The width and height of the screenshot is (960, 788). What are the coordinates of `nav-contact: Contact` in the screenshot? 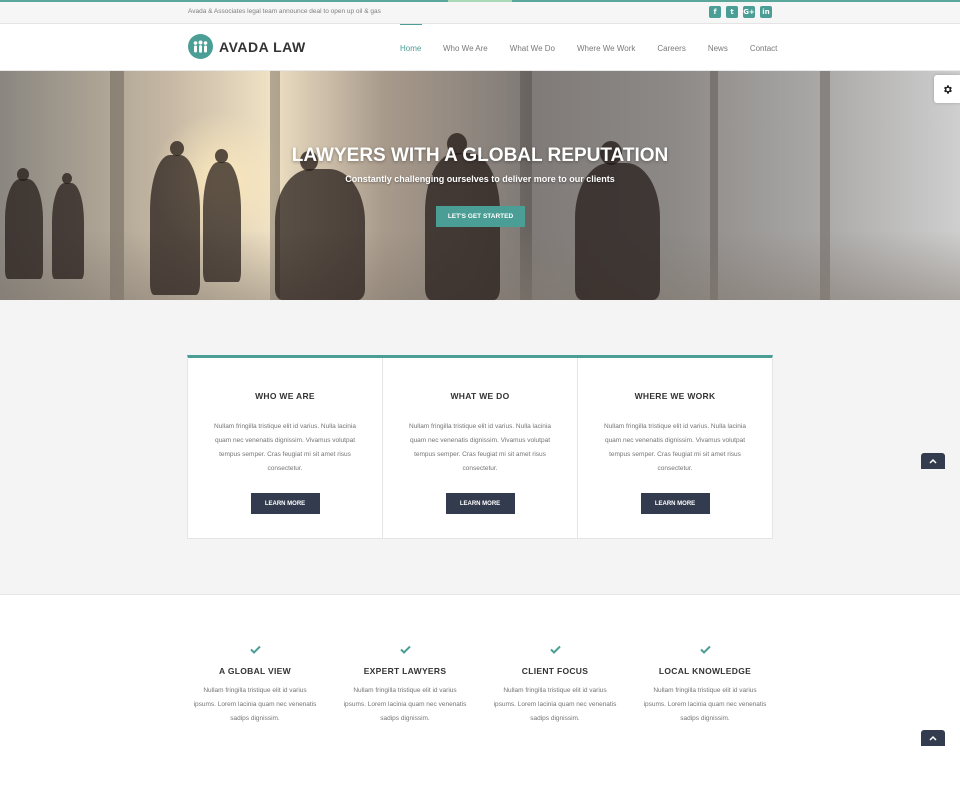 It's located at (764, 47).